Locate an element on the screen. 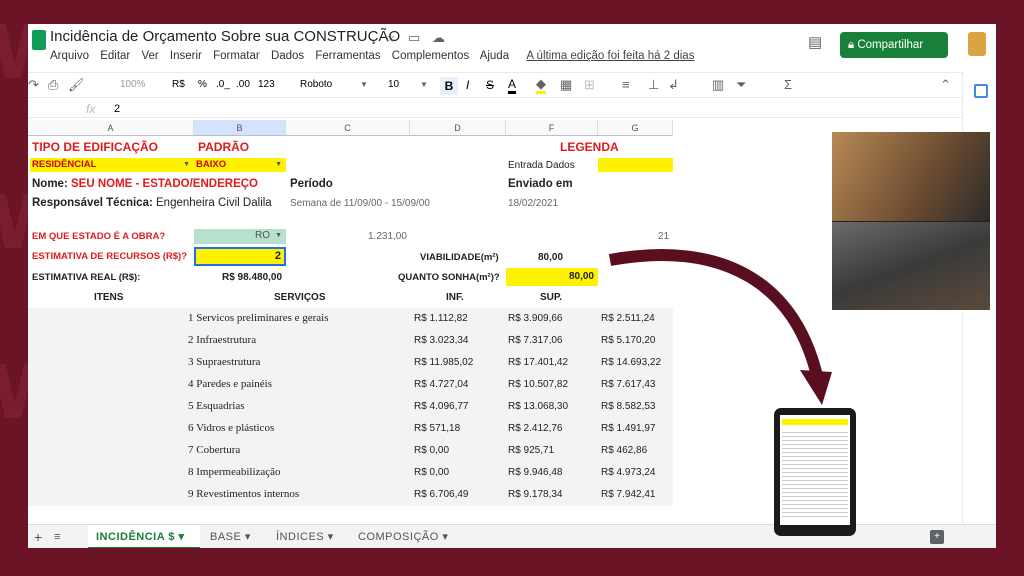 This screenshot has height=576, width=1024. explore-icon: + is located at coordinates (937, 537).